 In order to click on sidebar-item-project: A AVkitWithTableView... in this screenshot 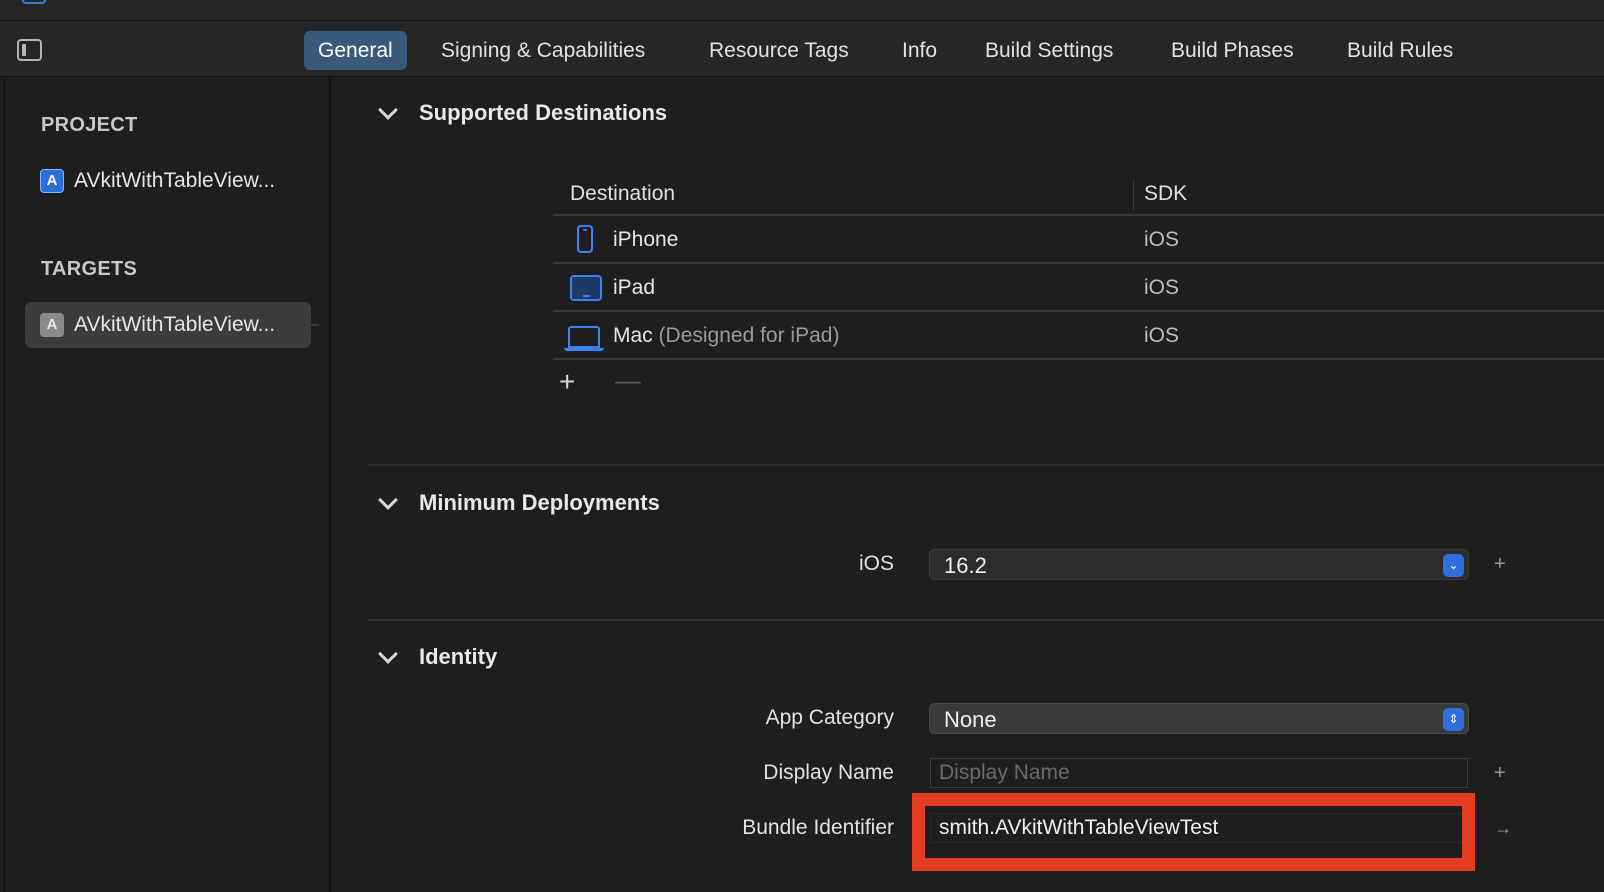, I will do `click(168, 181)`.